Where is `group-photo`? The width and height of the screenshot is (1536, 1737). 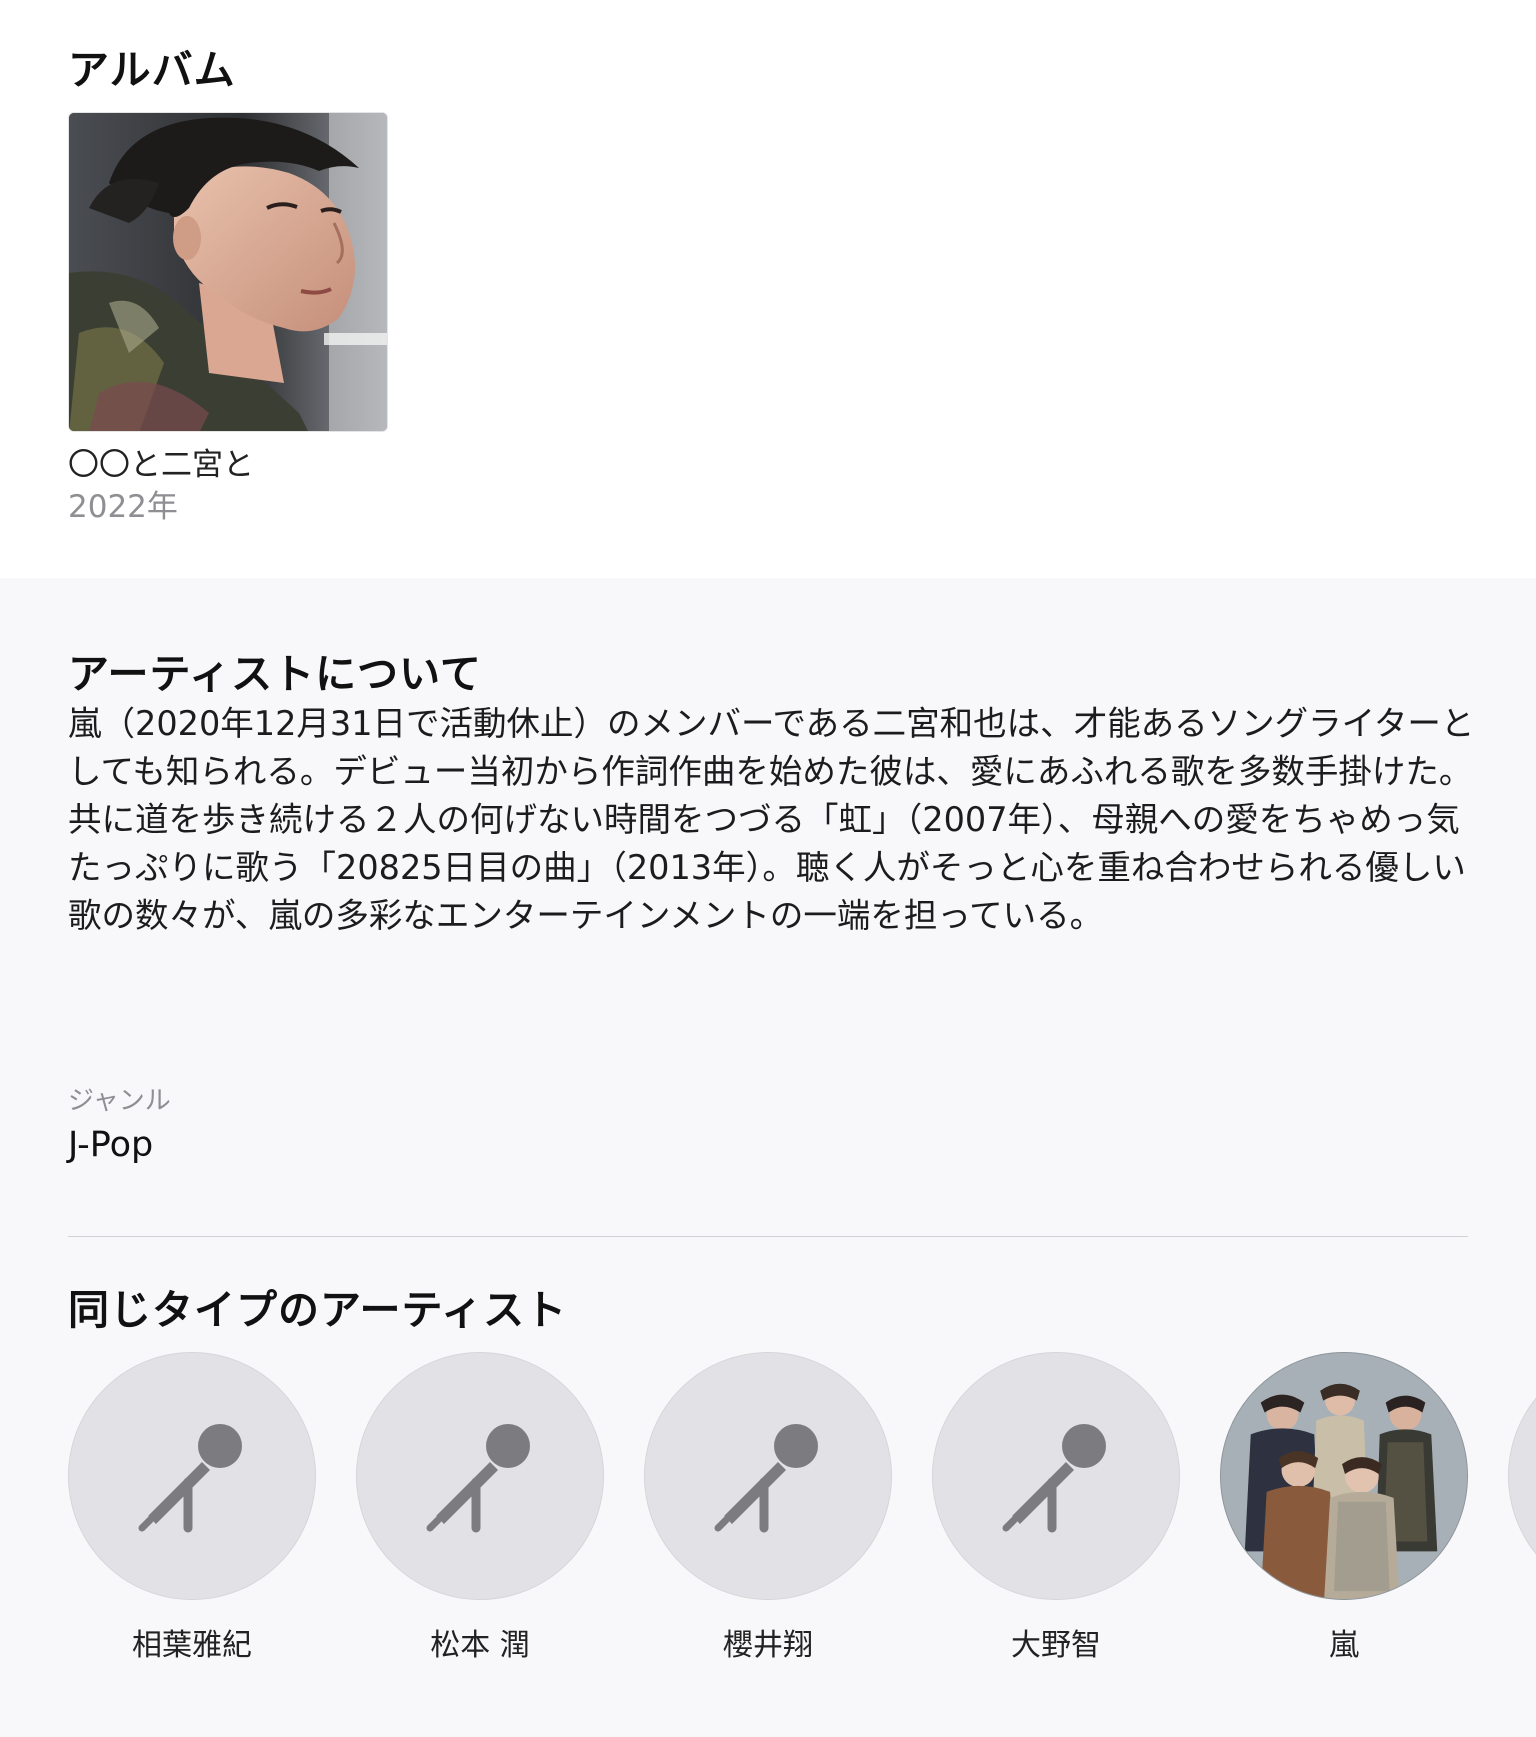
group-photo is located at coordinates (1344, 1476).